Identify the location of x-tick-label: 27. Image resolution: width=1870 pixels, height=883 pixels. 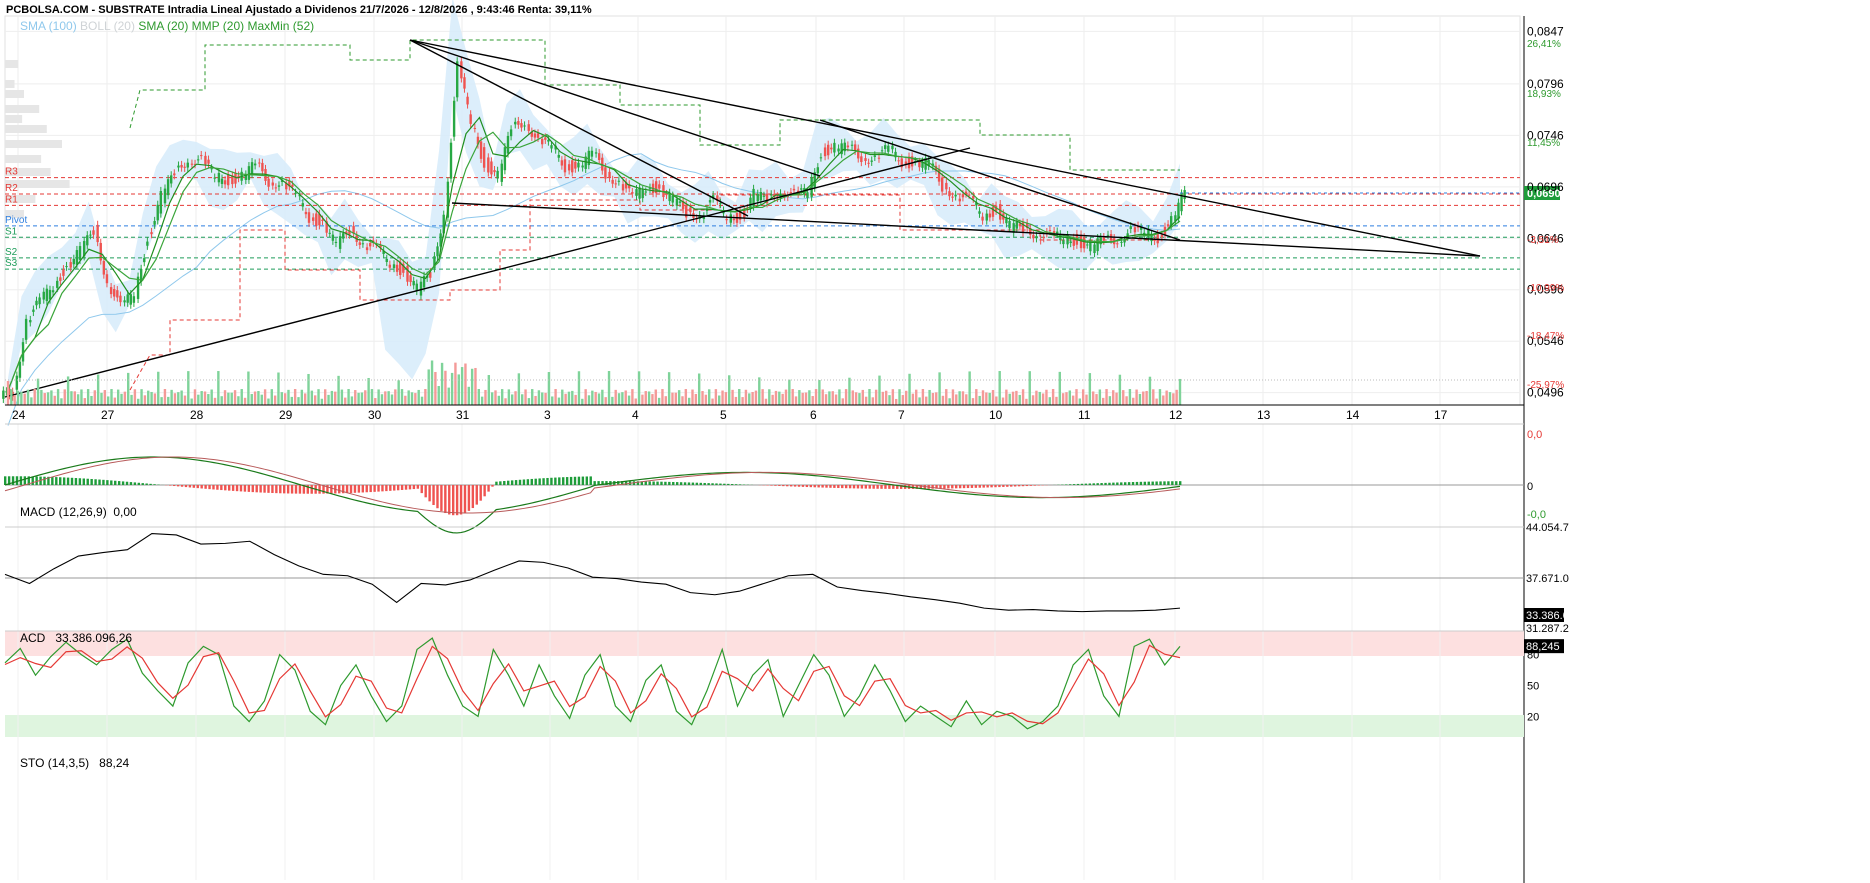
(108, 415).